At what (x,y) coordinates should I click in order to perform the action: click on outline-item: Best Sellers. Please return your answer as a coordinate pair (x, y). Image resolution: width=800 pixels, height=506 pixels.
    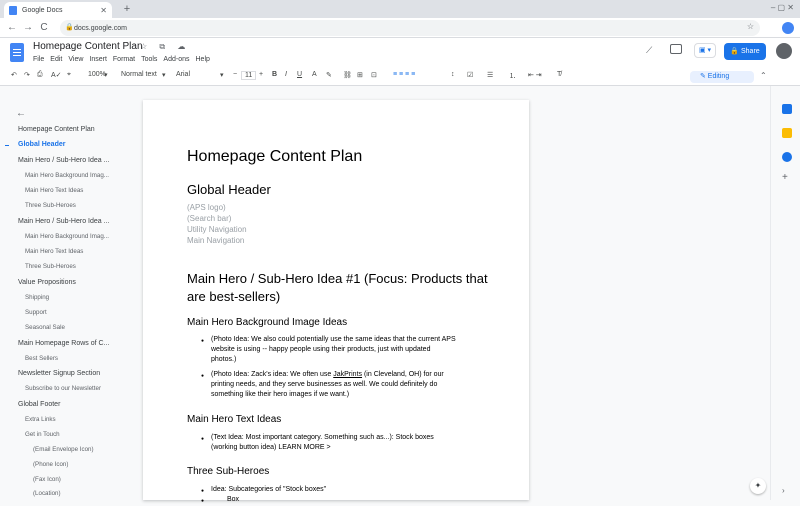
    Looking at the image, I should click on (41, 358).